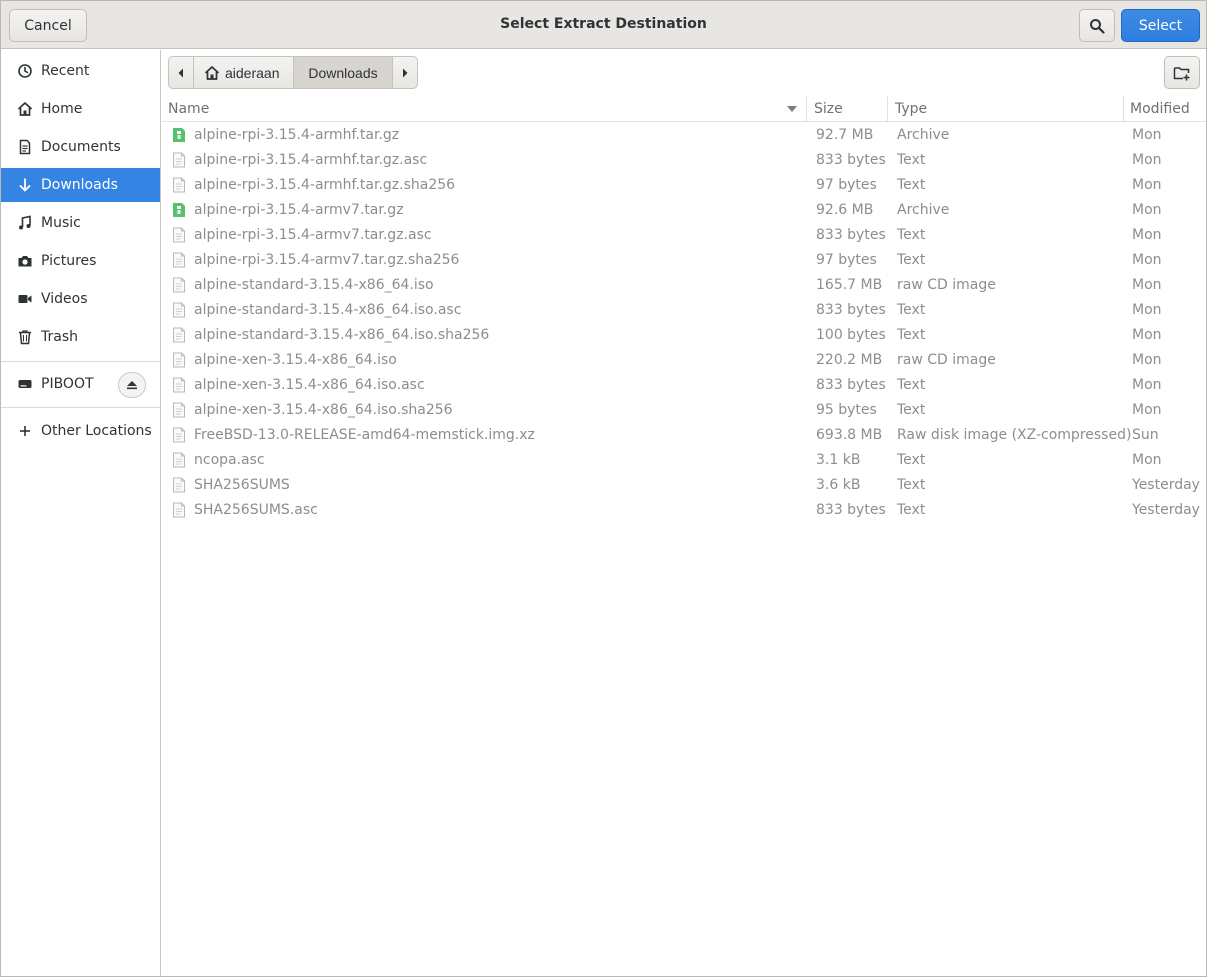 Image resolution: width=1207 pixels, height=977 pixels. I want to click on camera-icon, so click(25, 261).